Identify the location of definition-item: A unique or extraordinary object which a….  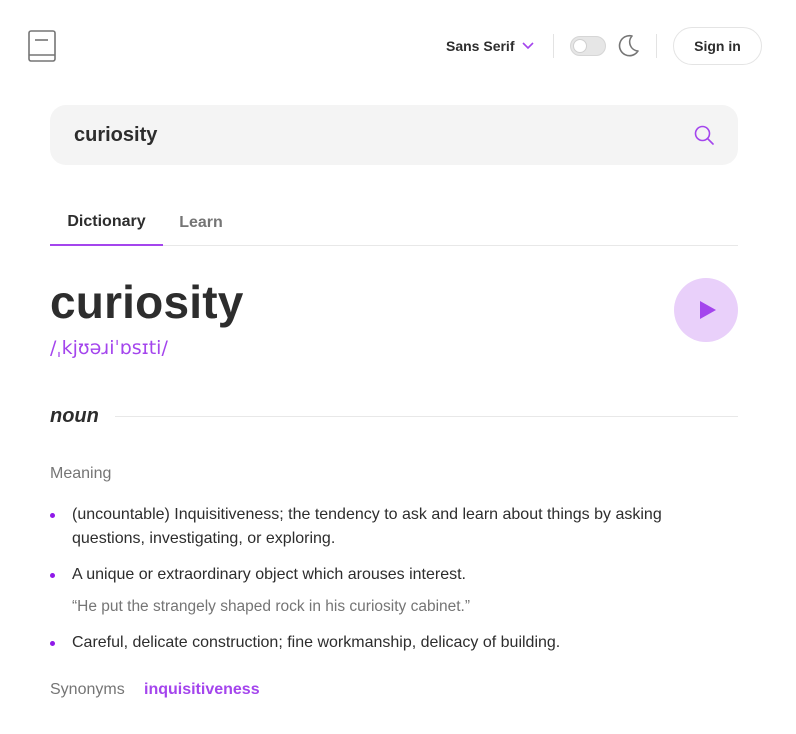
(402, 575).